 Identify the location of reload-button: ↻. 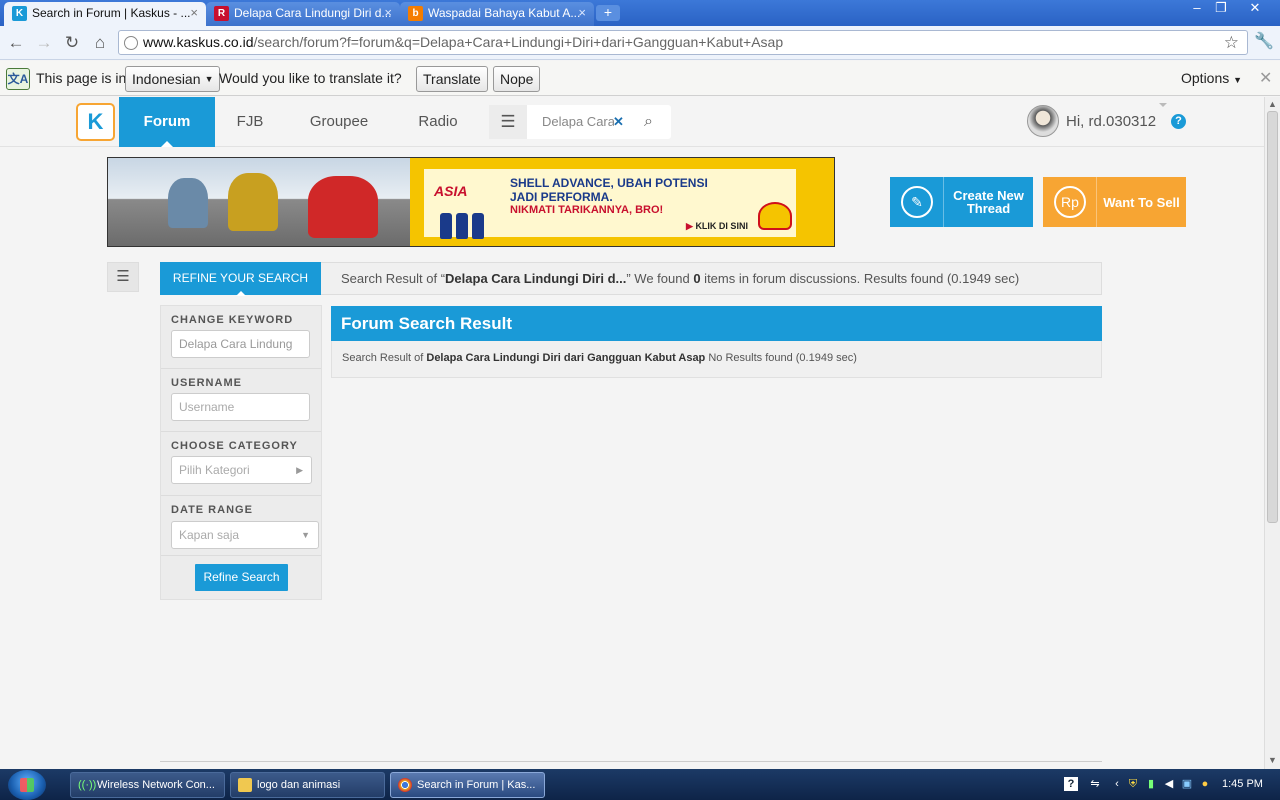
(72, 43).